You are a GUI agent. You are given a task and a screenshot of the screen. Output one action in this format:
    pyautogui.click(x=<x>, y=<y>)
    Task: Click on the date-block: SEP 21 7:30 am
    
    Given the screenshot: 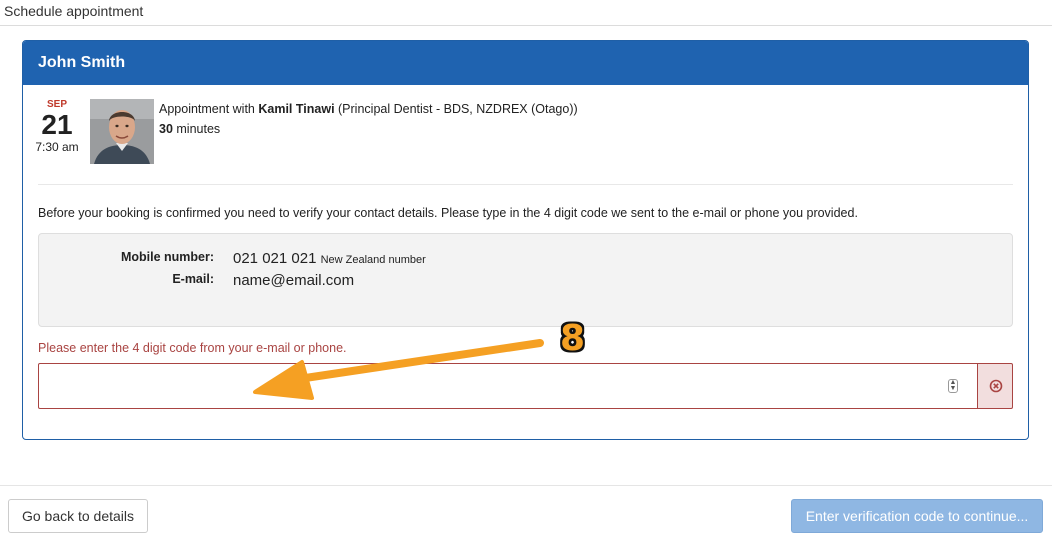 What is the action you would take?
    pyautogui.click(x=57, y=127)
    